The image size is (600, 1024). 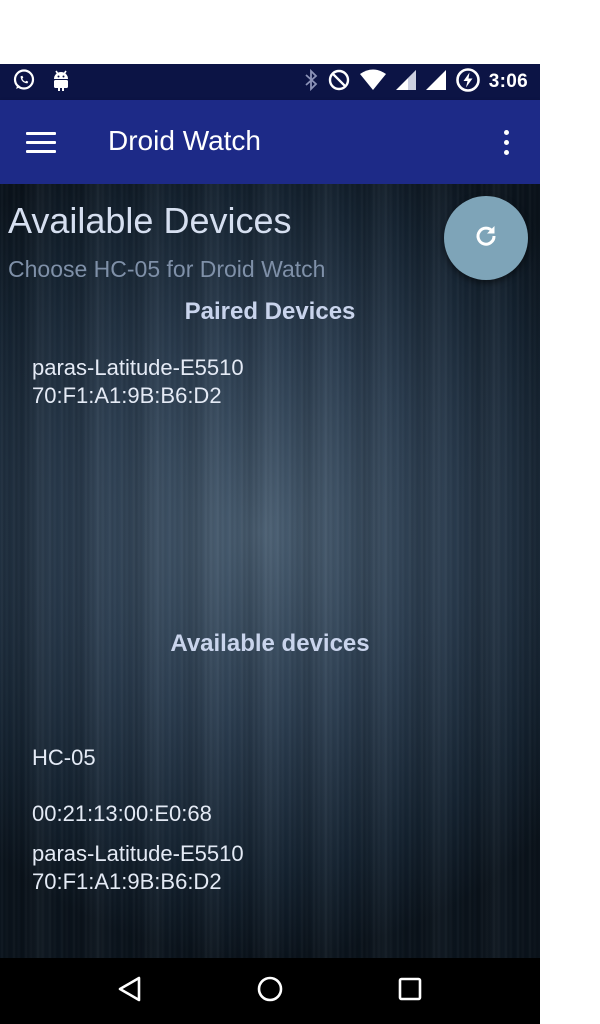 I want to click on navigation-bar, so click(x=270, y=991).